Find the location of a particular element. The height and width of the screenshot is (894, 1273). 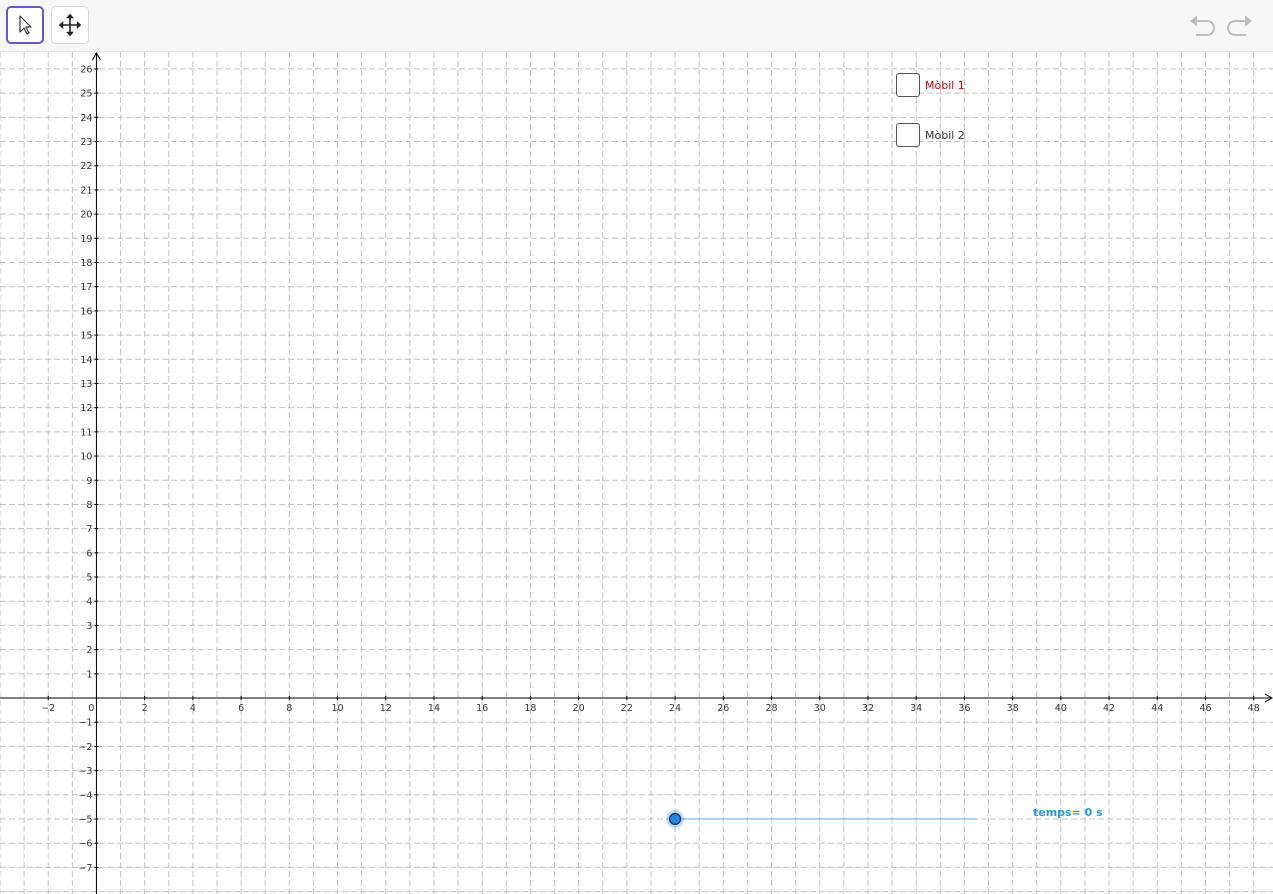

x-tick-label: 48 is located at coordinates (1254, 708).